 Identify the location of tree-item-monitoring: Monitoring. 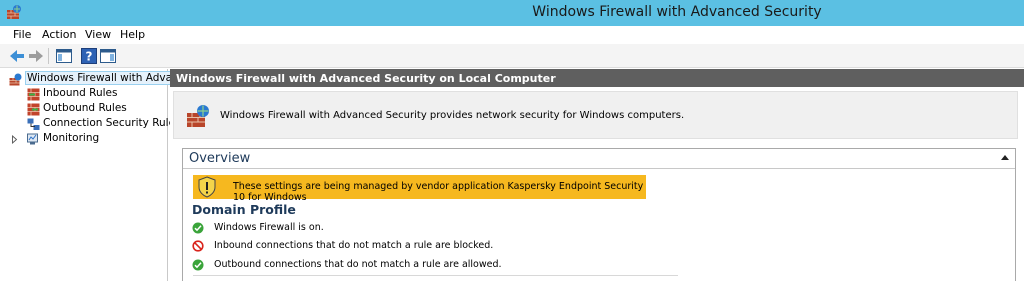
(84, 139).